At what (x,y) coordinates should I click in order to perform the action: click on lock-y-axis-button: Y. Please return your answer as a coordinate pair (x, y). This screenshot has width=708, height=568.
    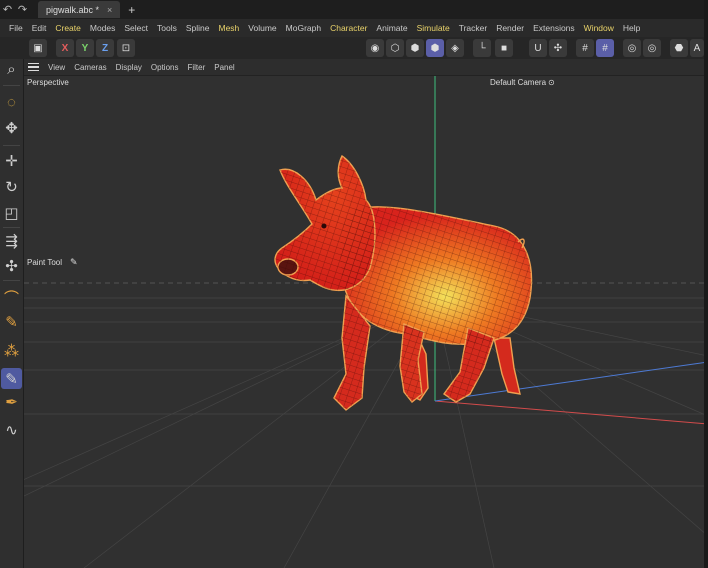
    Looking at the image, I should click on (85, 48).